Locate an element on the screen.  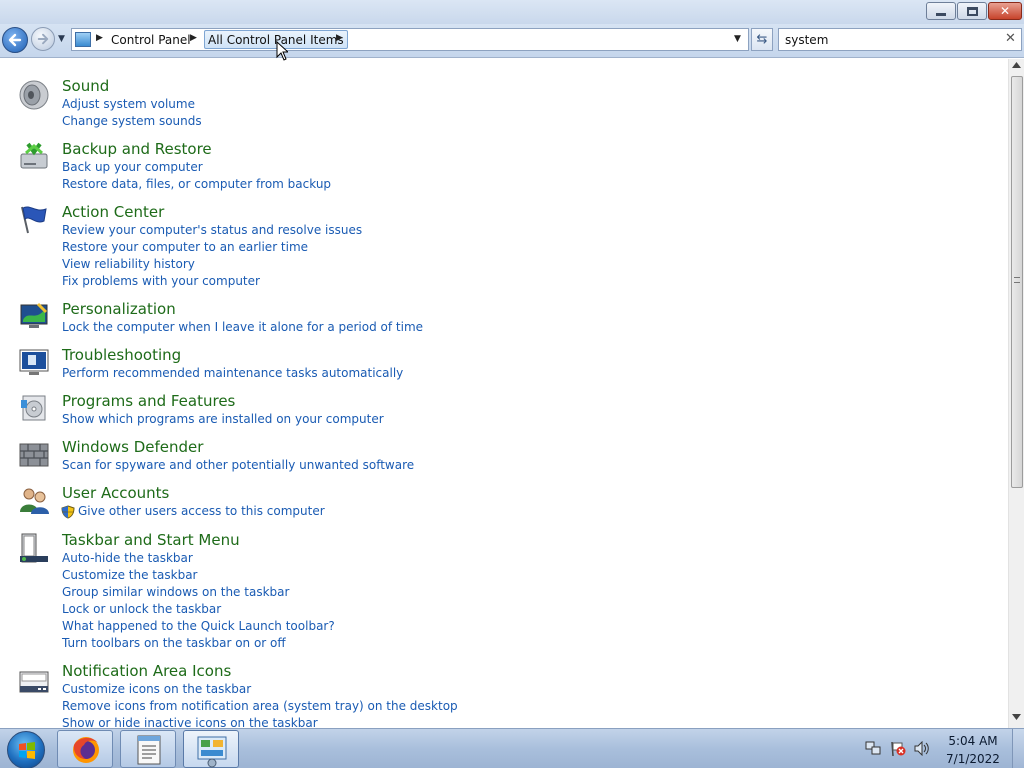
forward-arrow-icon is located at coordinates (43, 39).